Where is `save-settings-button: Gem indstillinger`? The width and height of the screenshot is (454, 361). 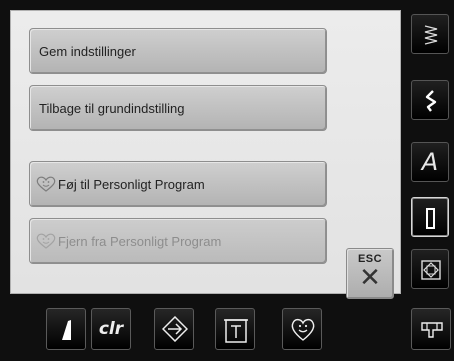
save-settings-button: Gem indstillinger is located at coordinates (178, 51).